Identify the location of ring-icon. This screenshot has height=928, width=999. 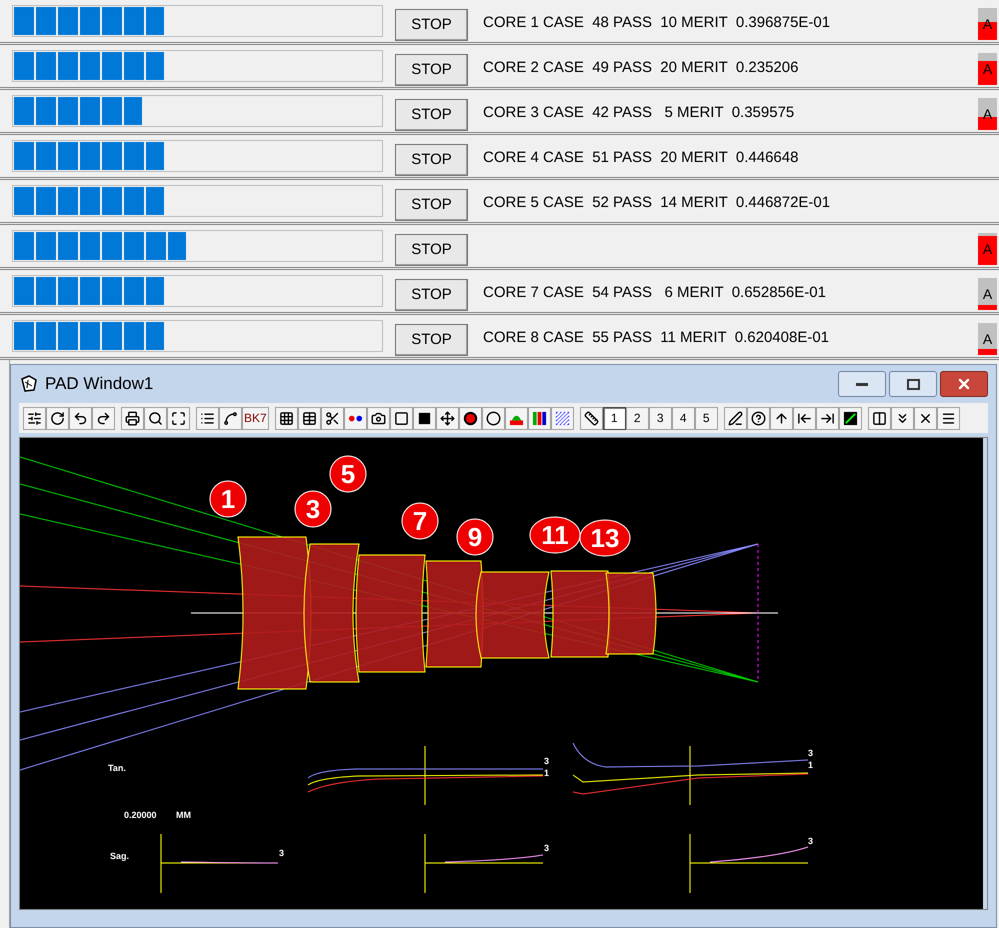
(493, 418).